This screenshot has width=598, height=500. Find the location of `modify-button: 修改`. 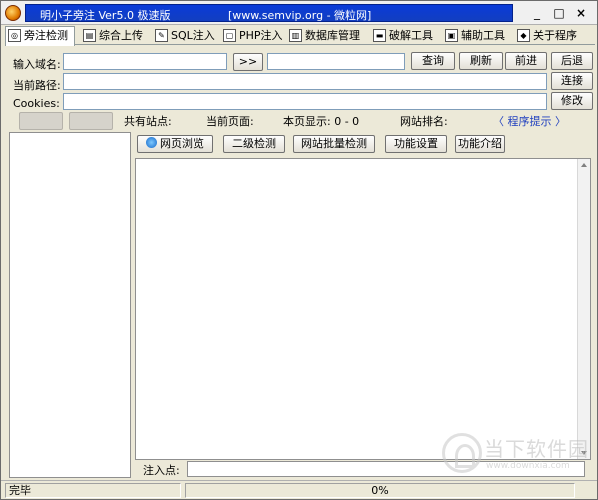

modify-button: 修改 is located at coordinates (572, 101).